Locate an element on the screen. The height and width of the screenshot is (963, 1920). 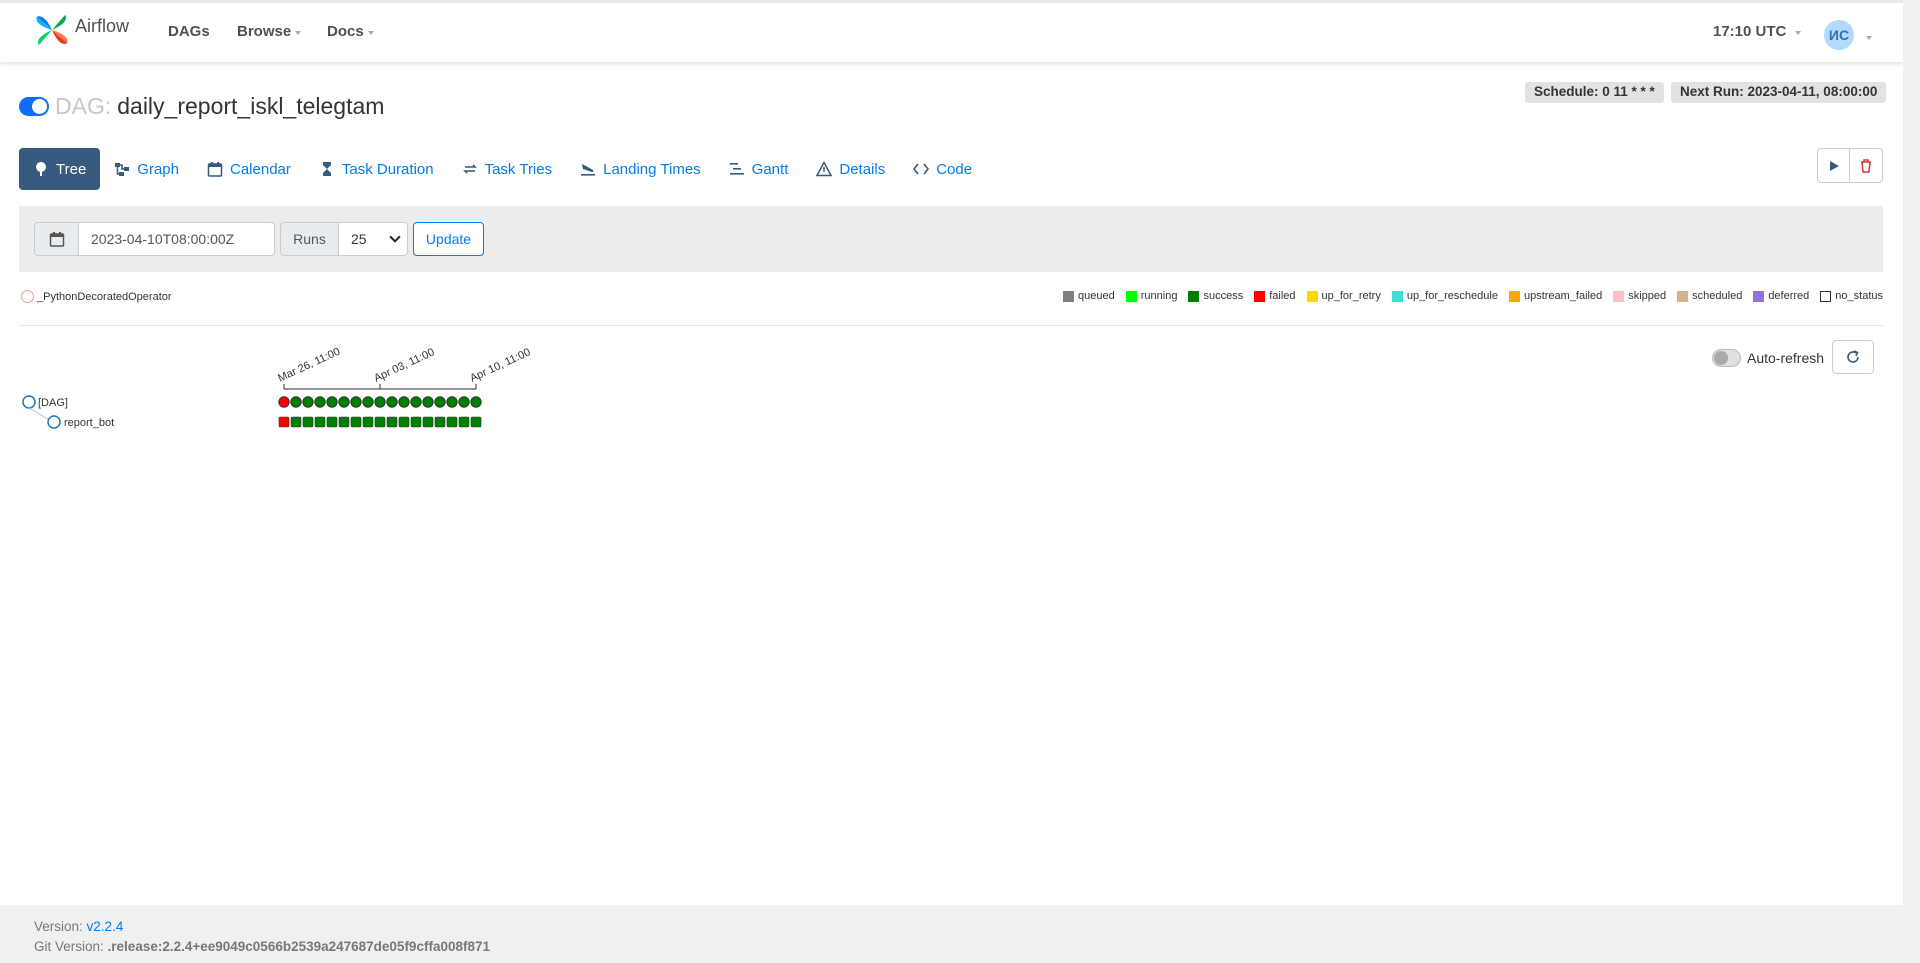
tab-gantt: Gantt is located at coordinates (759, 169).